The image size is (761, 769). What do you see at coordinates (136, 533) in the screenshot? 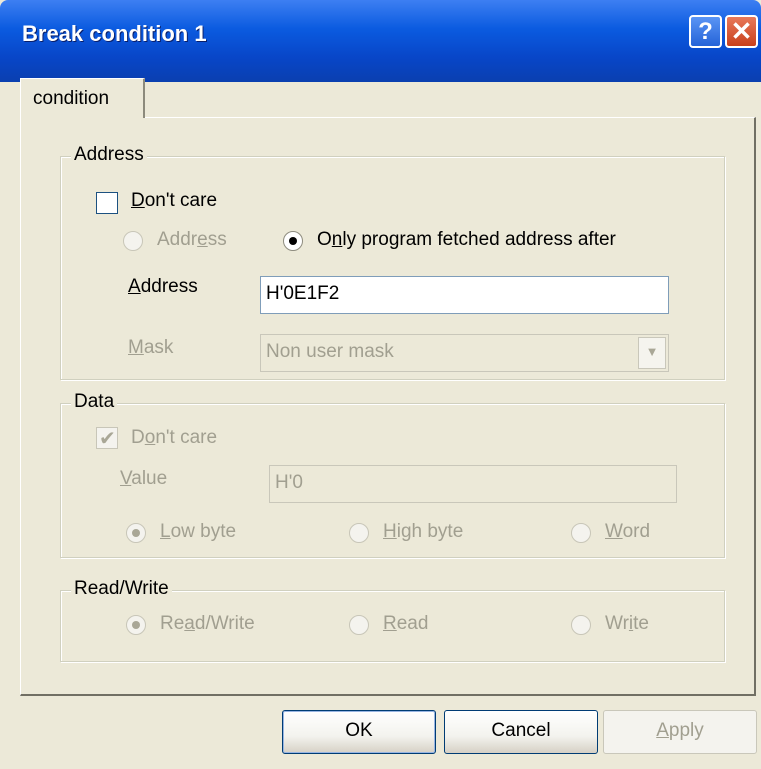
I see `radio-low-byte` at bounding box center [136, 533].